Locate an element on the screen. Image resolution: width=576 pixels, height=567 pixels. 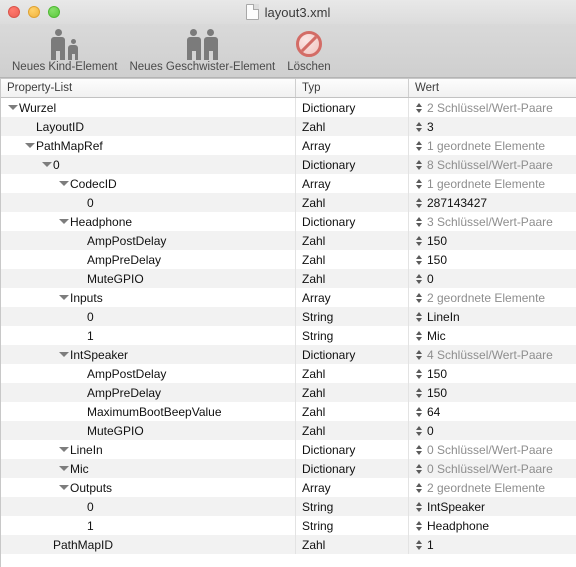
cell-value: Headphone is located at coordinates (492, 525).